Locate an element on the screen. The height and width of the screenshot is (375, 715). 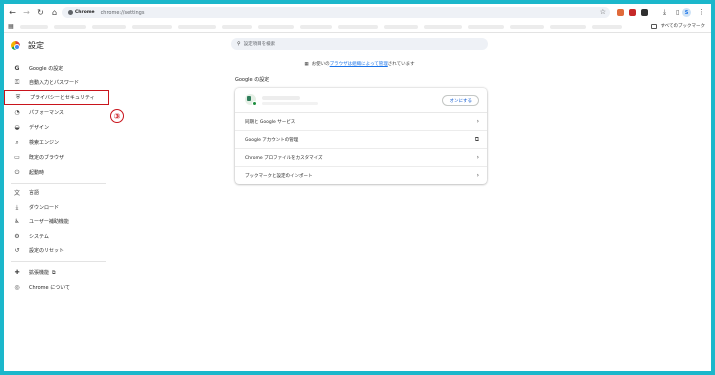
chrome-small-icon is located at coordinates (70, 12).